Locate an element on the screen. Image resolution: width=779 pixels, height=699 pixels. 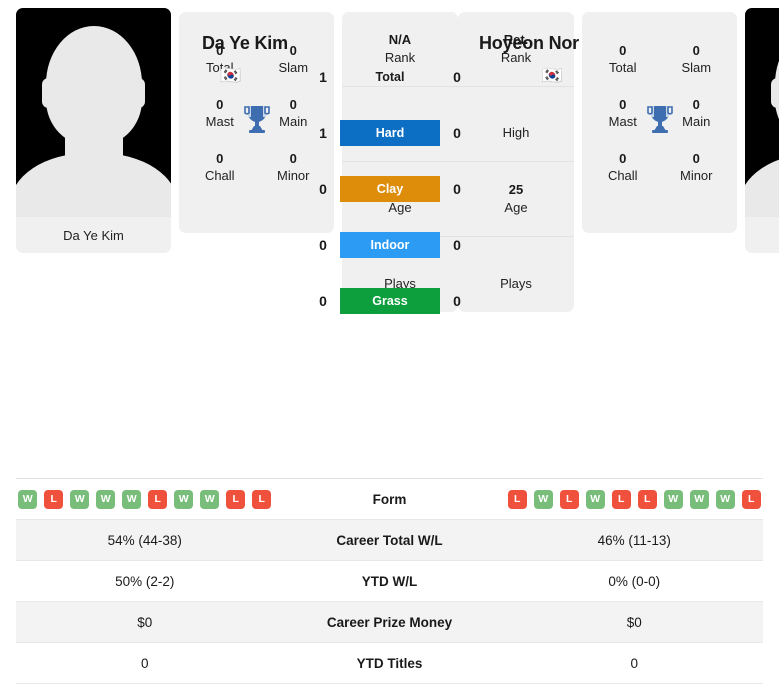
surface-badge-indoor: Indoor is located at coordinates (390, 245).